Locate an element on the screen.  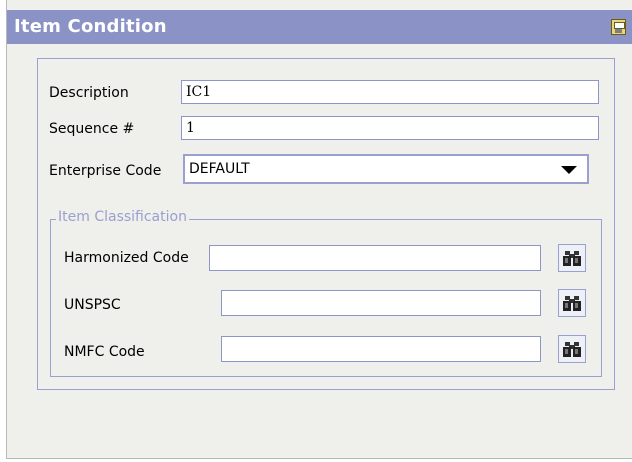
save-icon is located at coordinates (618, 27).